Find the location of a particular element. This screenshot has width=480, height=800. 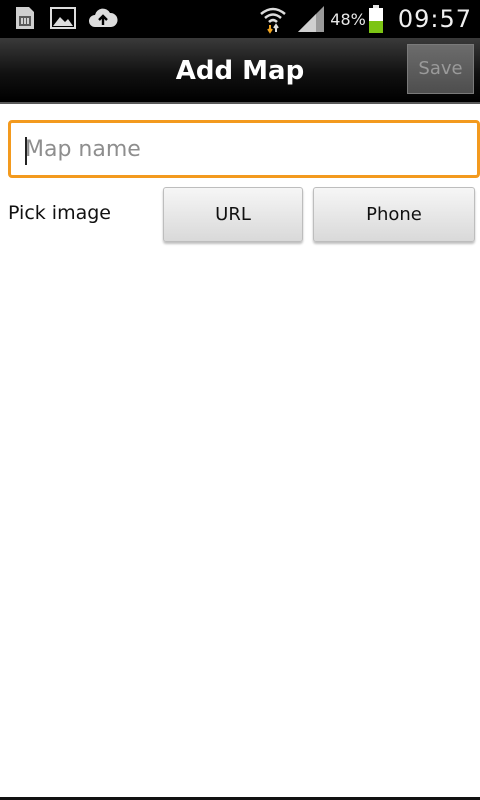

save-button: Save is located at coordinates (440, 69).